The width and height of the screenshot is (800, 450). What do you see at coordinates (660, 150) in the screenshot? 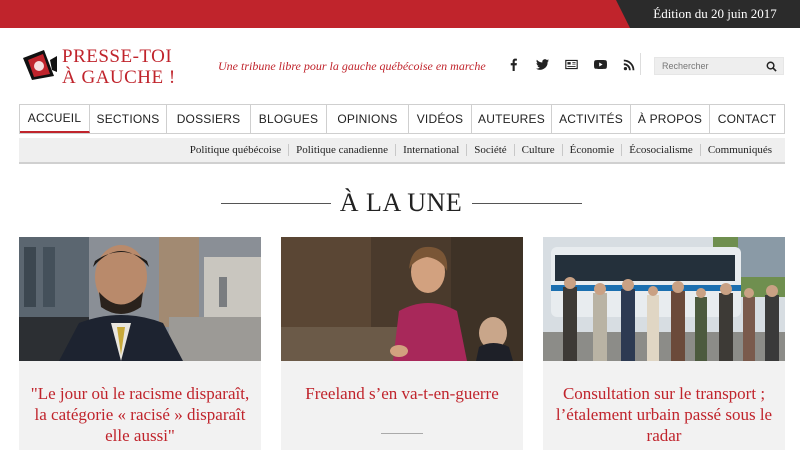
I see `subnav-ecosocialisme: Écosocialisme` at bounding box center [660, 150].